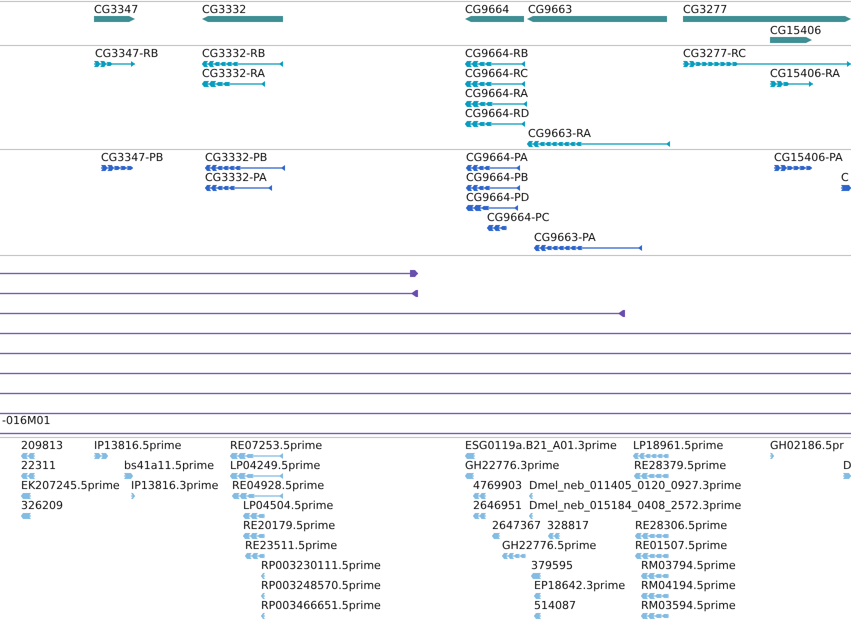  I want to click on est-label: D, so click(847, 466).